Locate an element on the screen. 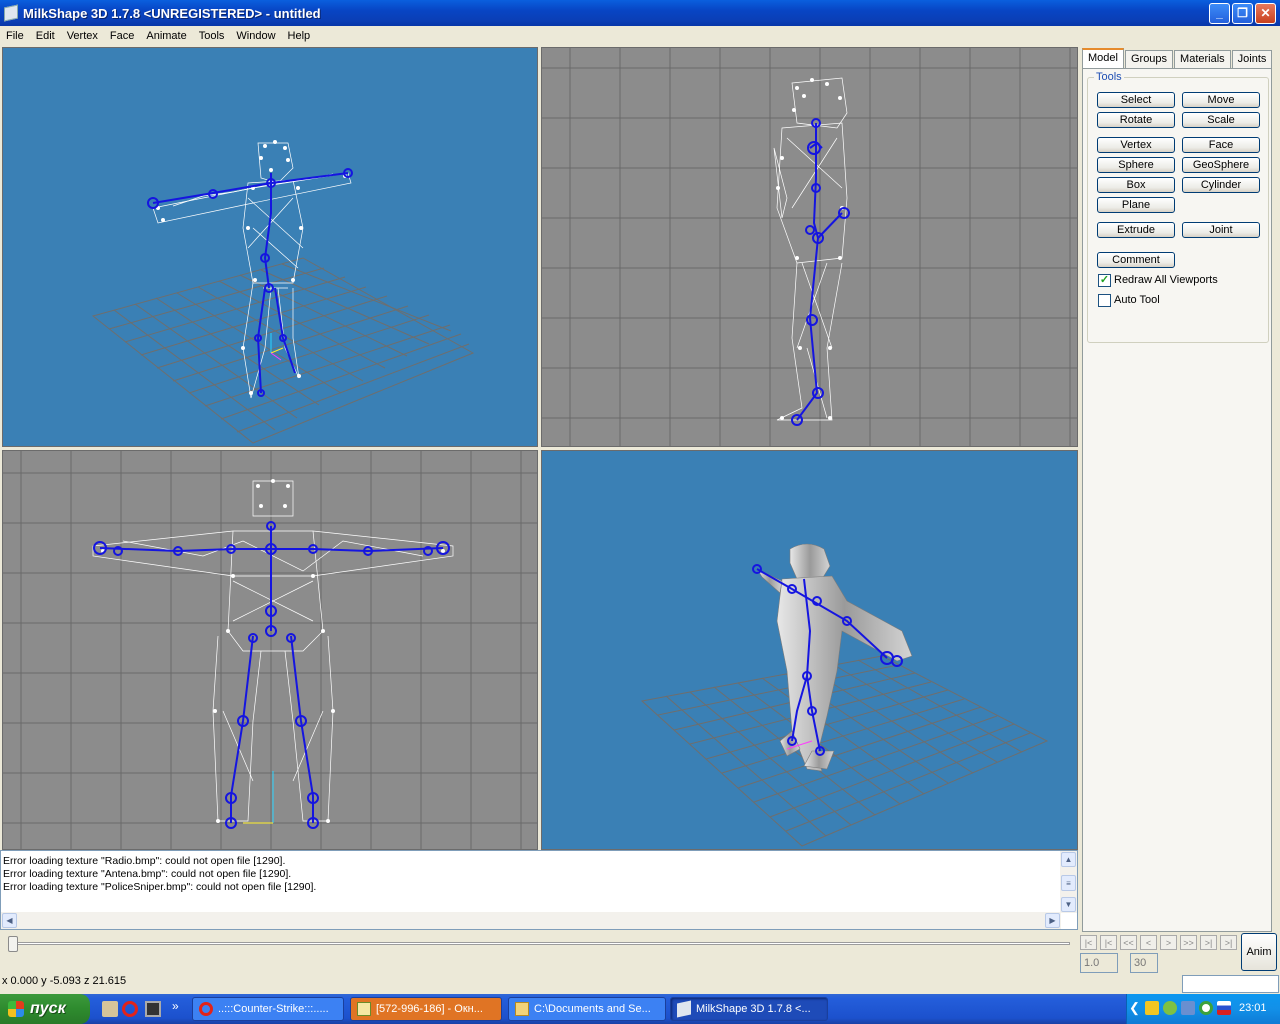 The width and height of the screenshot is (1280, 1024). show-desktop-icon is located at coordinates (110, 1009).